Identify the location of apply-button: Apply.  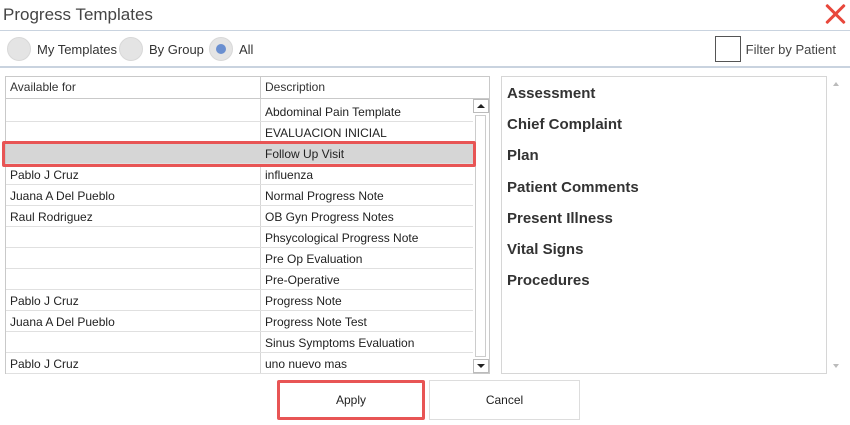
(351, 400).